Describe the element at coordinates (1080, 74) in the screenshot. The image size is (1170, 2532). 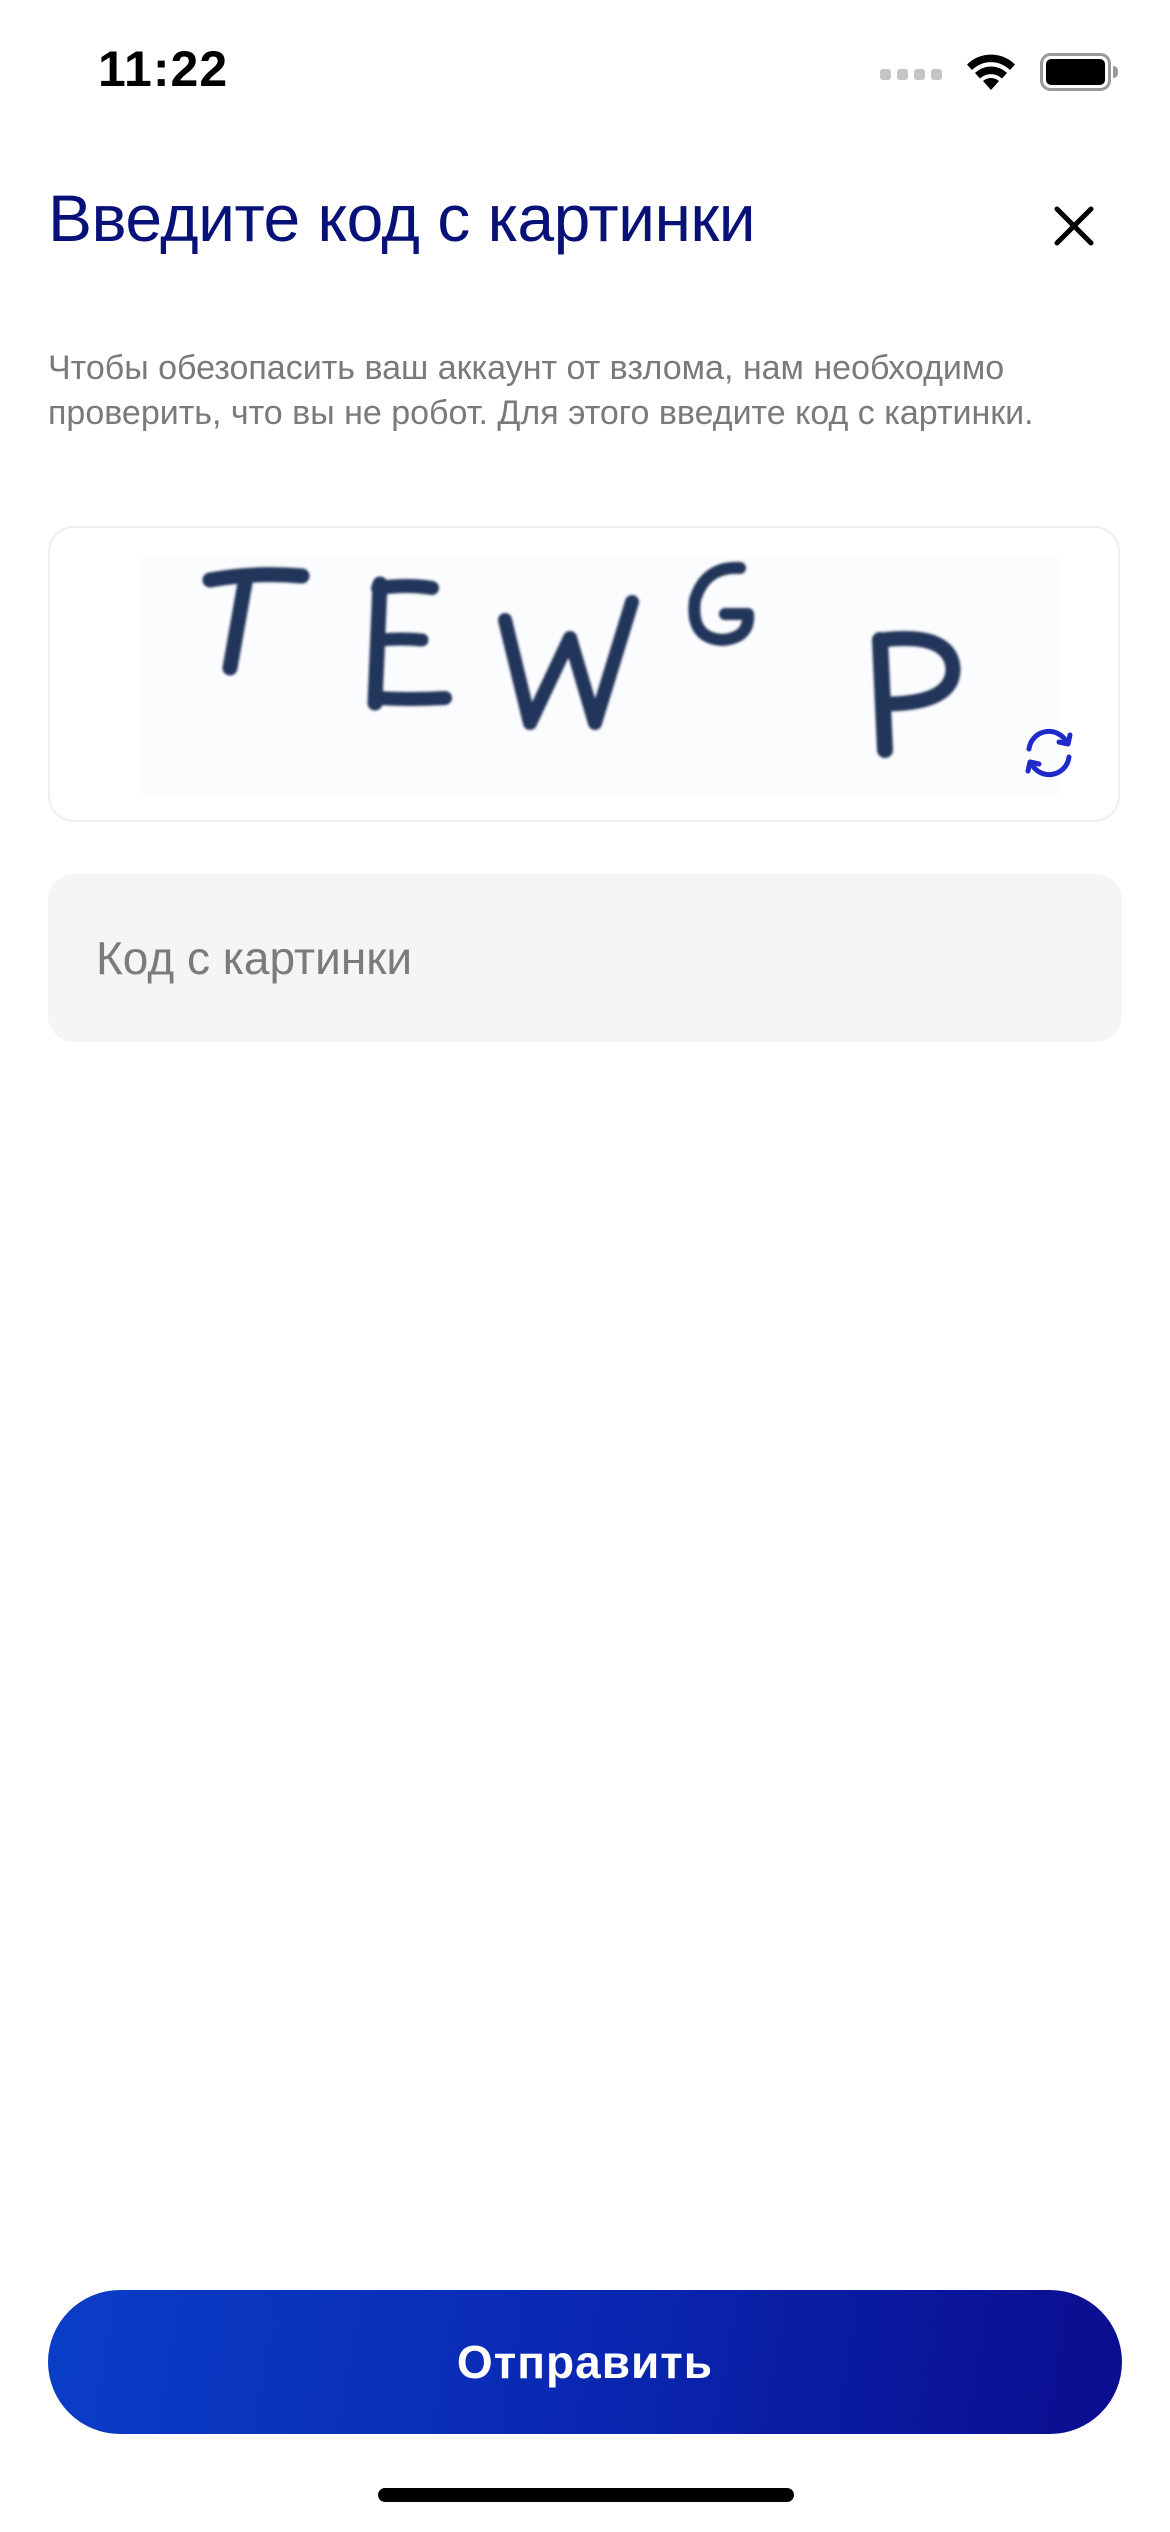
I see `battery-icon` at that location.